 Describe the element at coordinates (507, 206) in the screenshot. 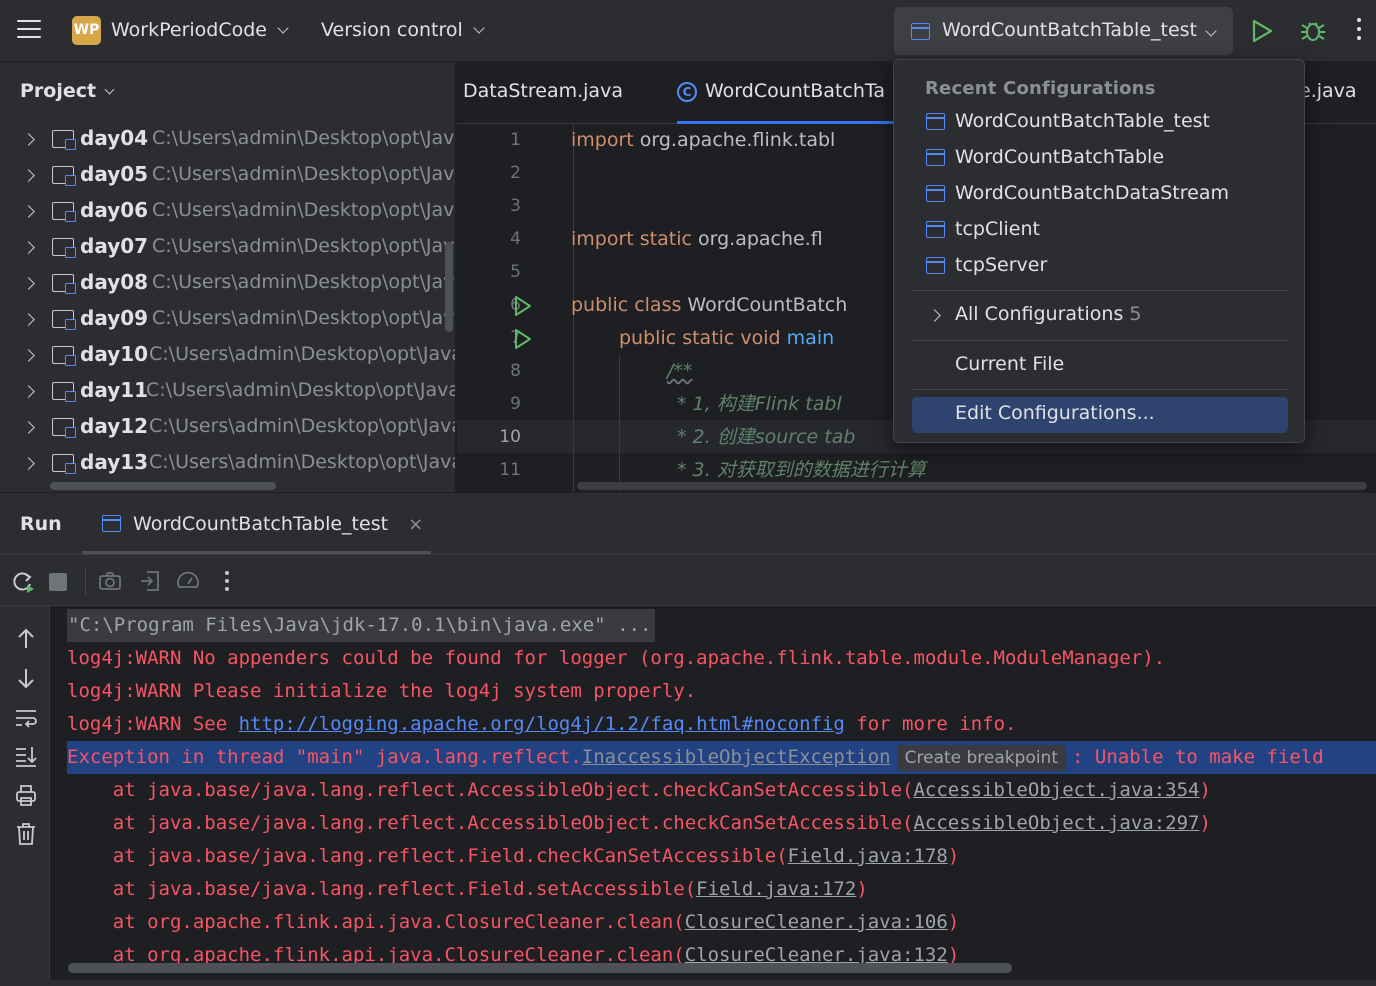

I see `gutter-line: 3` at that location.